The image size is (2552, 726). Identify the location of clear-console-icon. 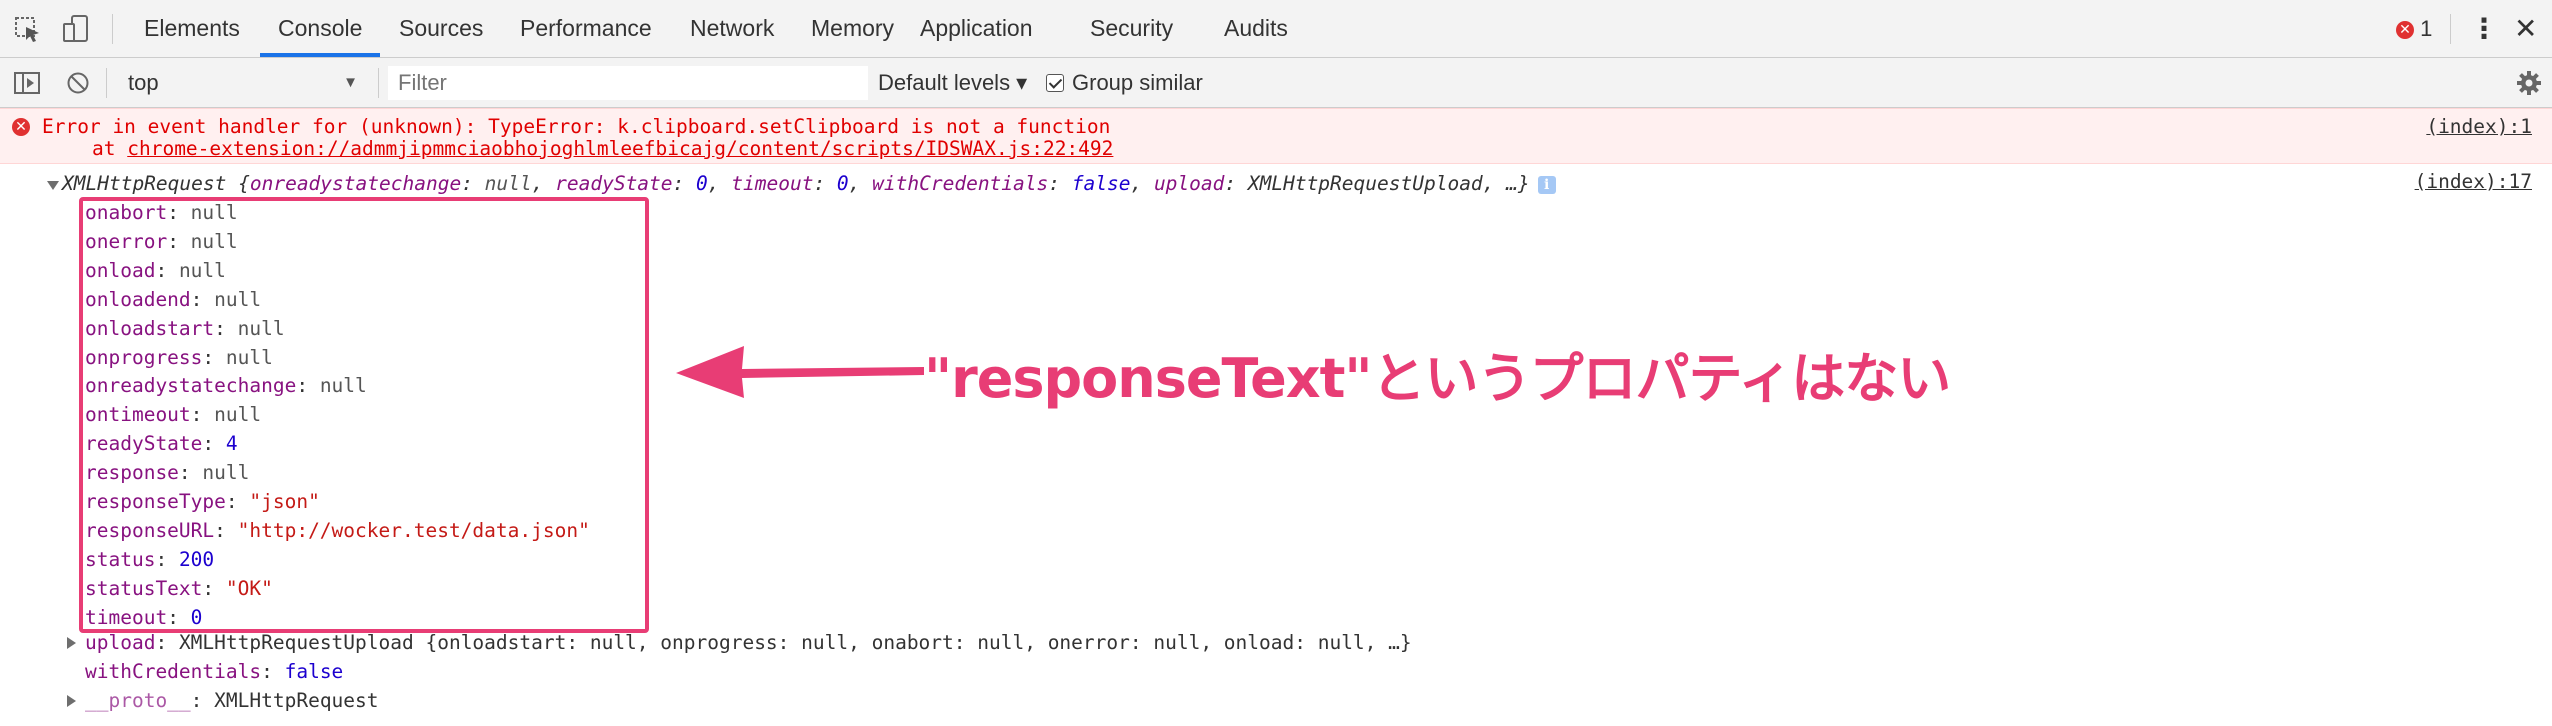
(78, 83).